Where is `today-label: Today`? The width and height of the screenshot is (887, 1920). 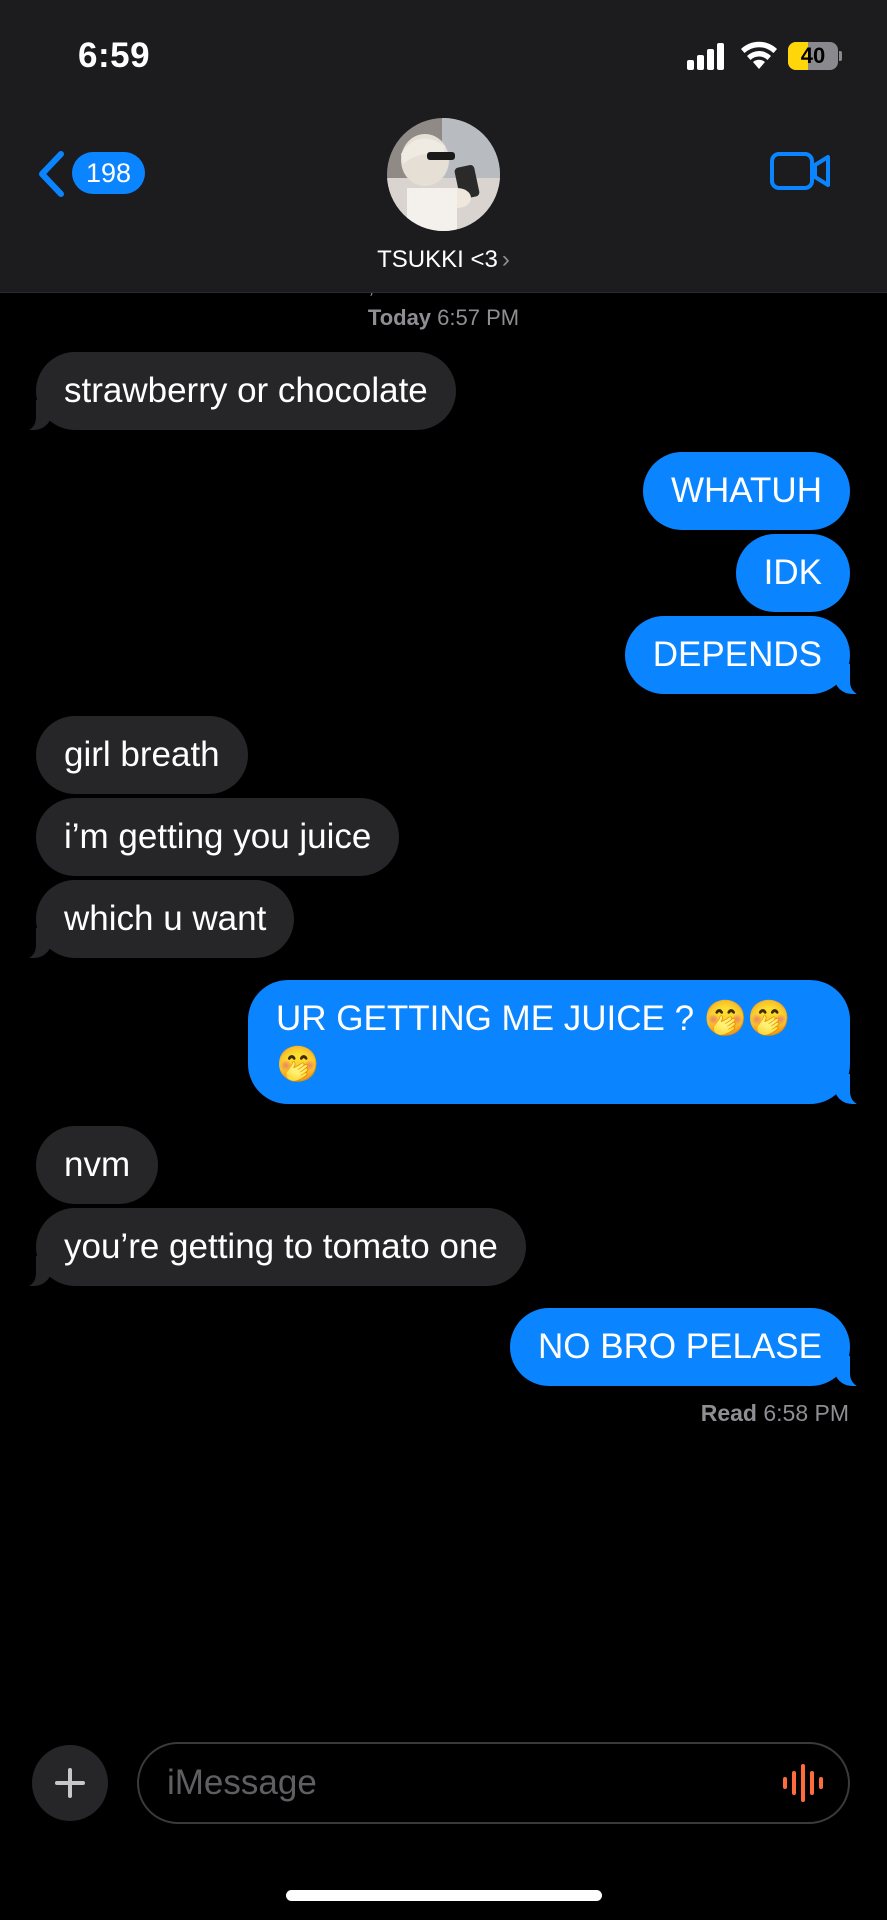 today-label: Today is located at coordinates (399, 317).